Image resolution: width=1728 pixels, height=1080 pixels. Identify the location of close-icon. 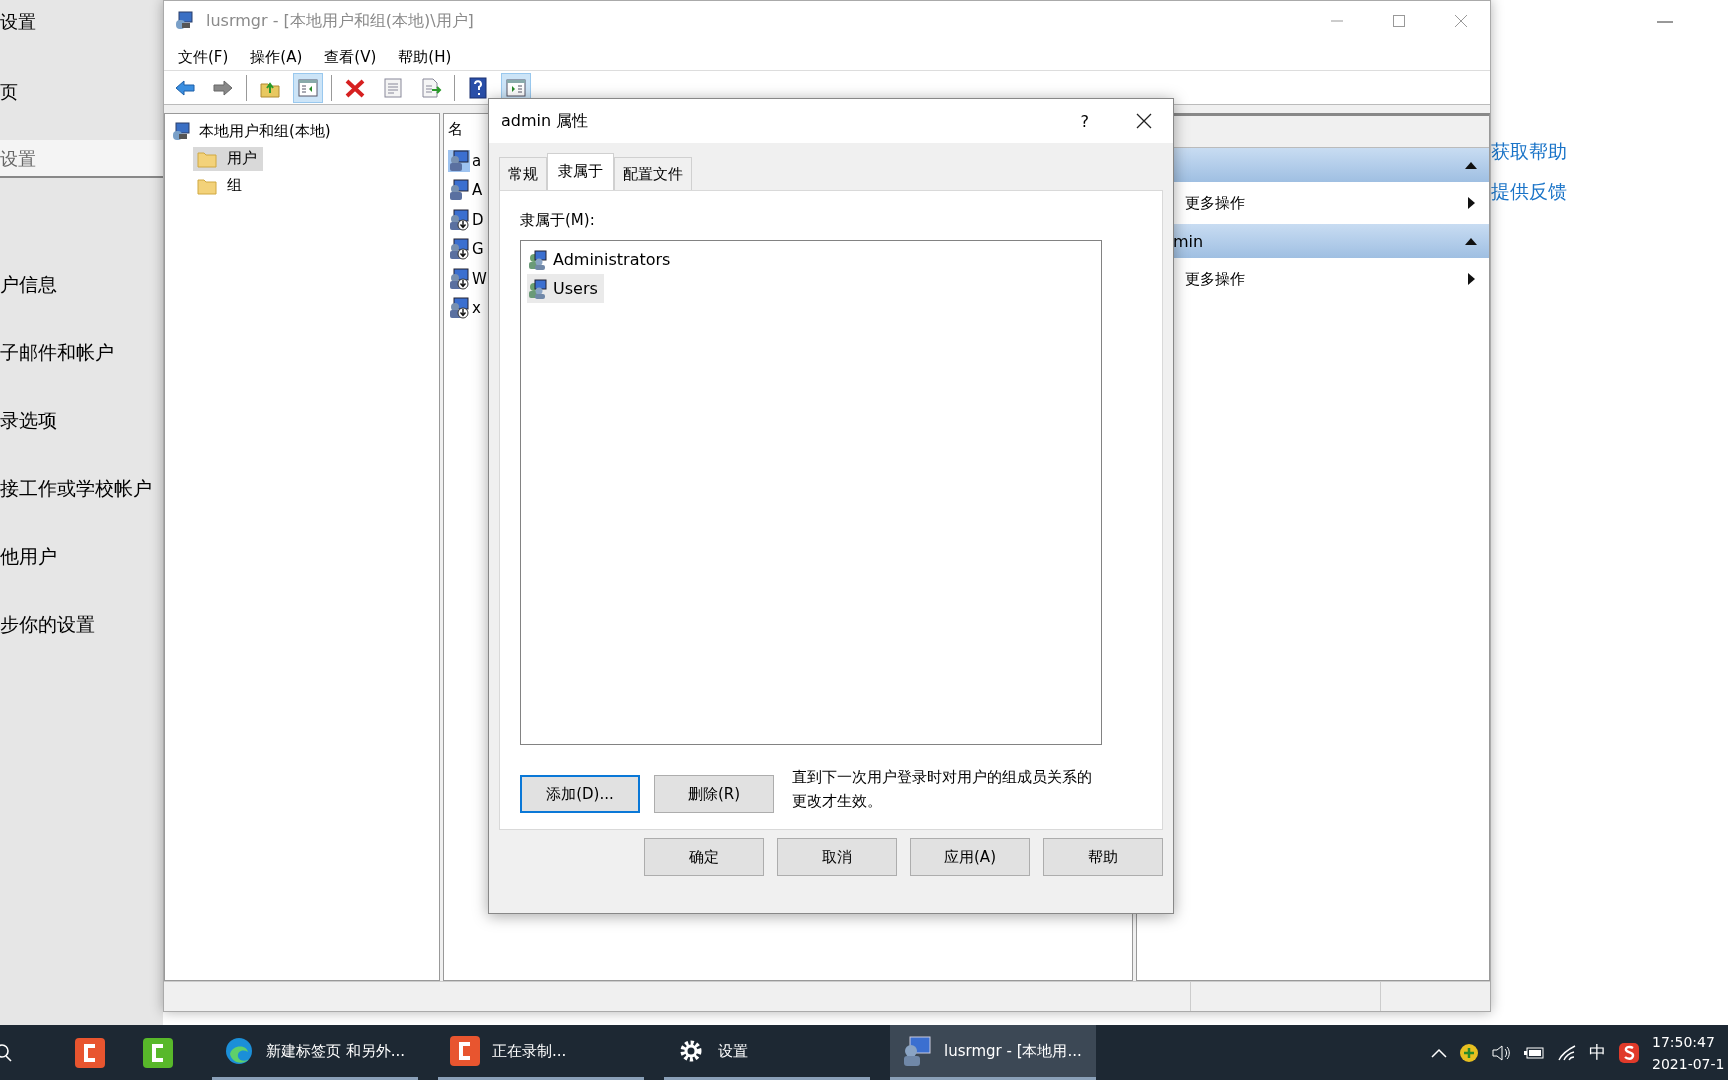
(1144, 121).